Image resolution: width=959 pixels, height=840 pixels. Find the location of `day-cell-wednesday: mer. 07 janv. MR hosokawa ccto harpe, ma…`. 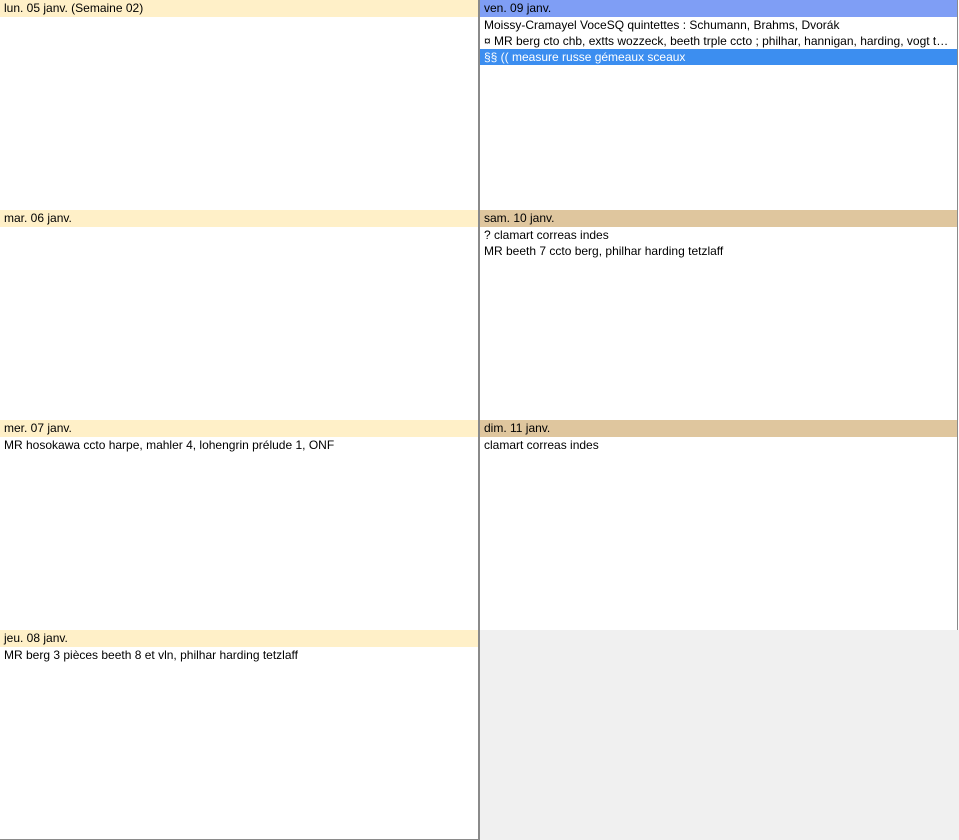

day-cell-wednesday: mer. 07 janv. MR hosokawa ccto harpe, ma… is located at coordinates (239, 525).